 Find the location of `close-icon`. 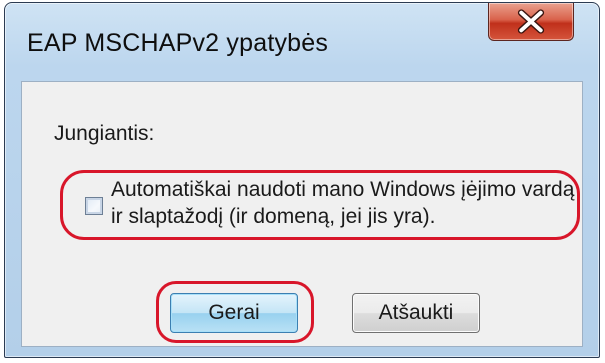

close-icon is located at coordinates (531, 21).